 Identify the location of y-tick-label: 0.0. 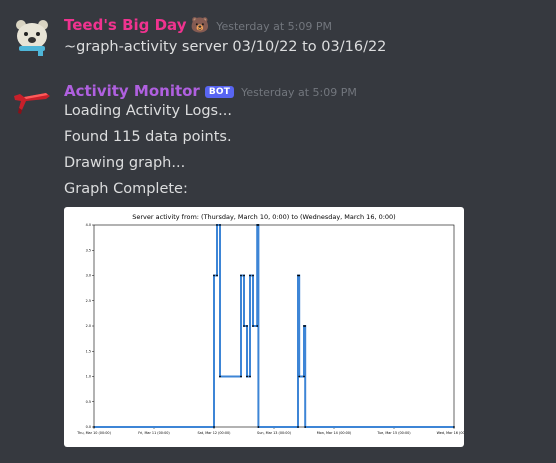
(88, 427).